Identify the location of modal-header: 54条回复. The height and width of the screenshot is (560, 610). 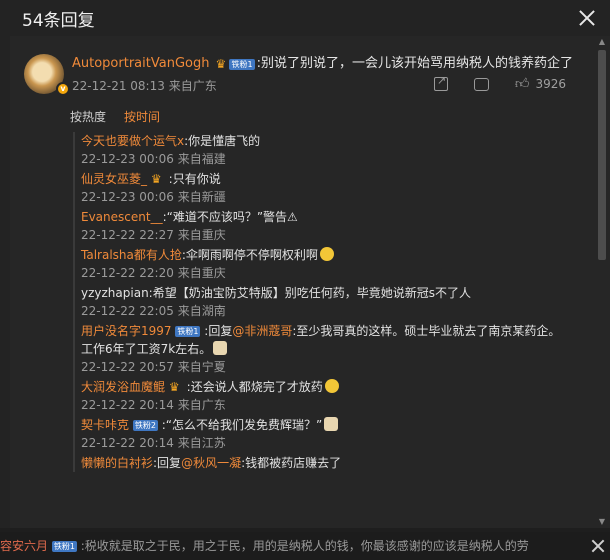
(305, 18).